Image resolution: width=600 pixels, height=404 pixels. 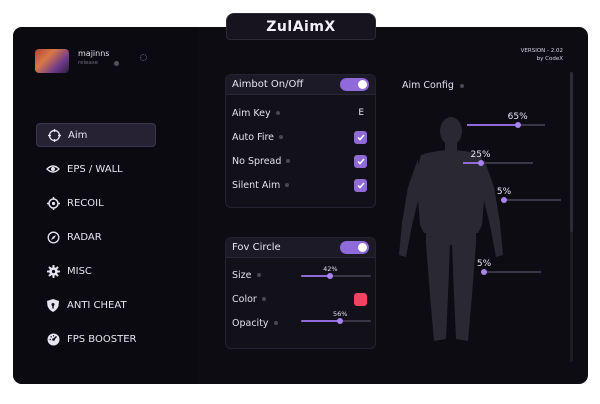 What do you see at coordinates (330, 26) in the screenshot?
I see `app-title-accent: X` at bounding box center [330, 26].